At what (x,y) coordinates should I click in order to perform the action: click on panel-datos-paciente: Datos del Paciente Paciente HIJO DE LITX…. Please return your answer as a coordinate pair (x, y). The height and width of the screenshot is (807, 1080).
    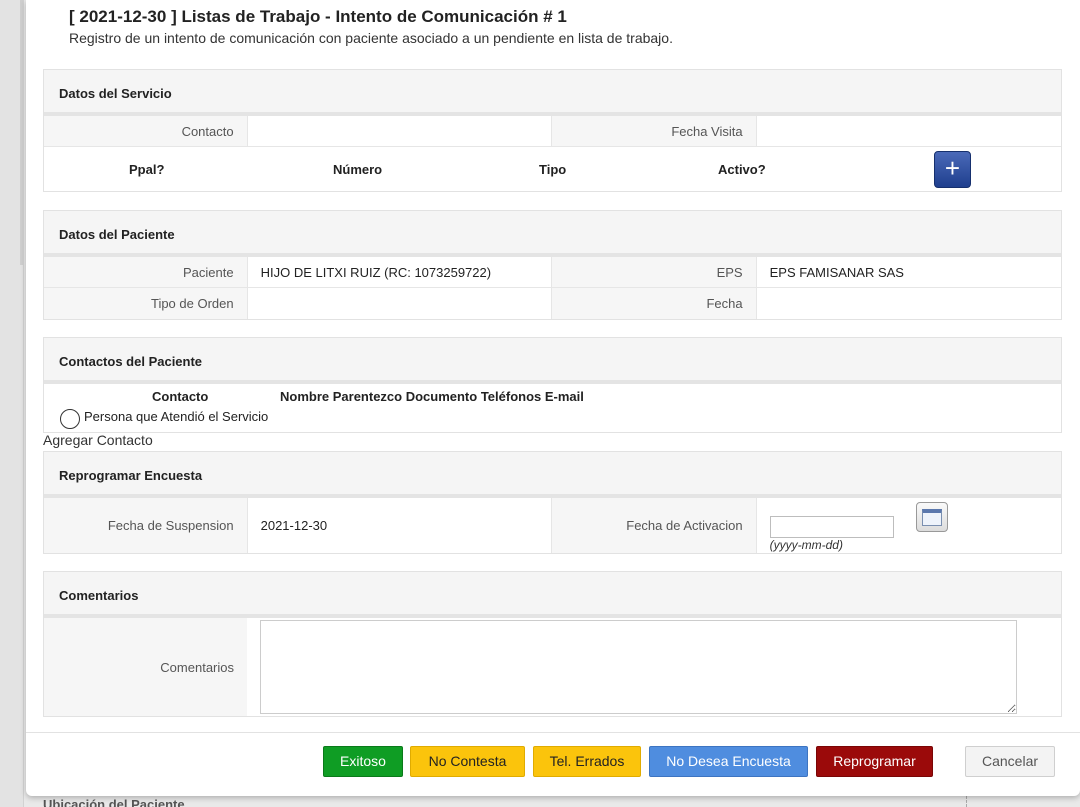
    Looking at the image, I should click on (552, 265).